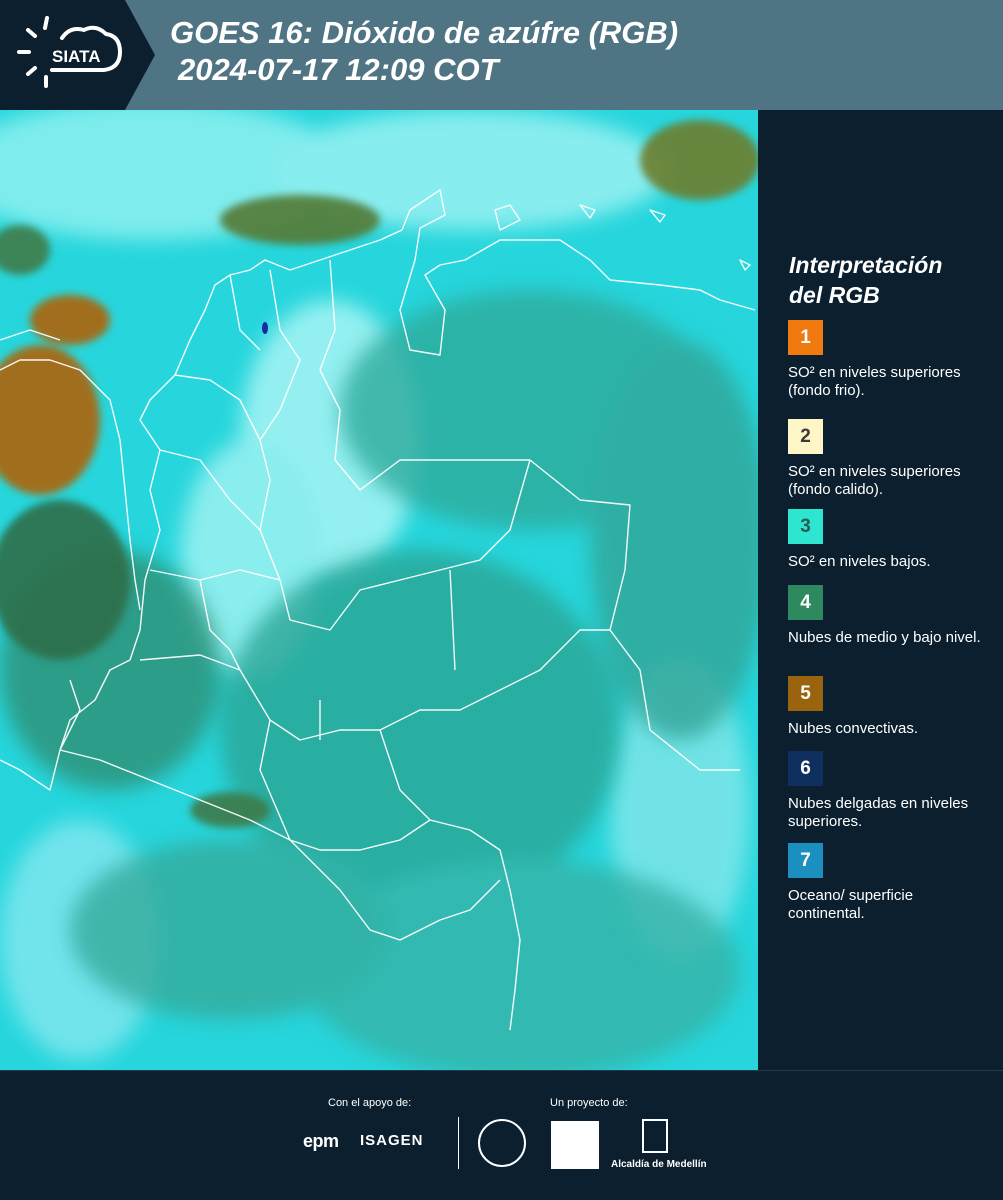  I want to click on legend-text-4: Nubes de medio y bajo nivel., so click(884, 637).